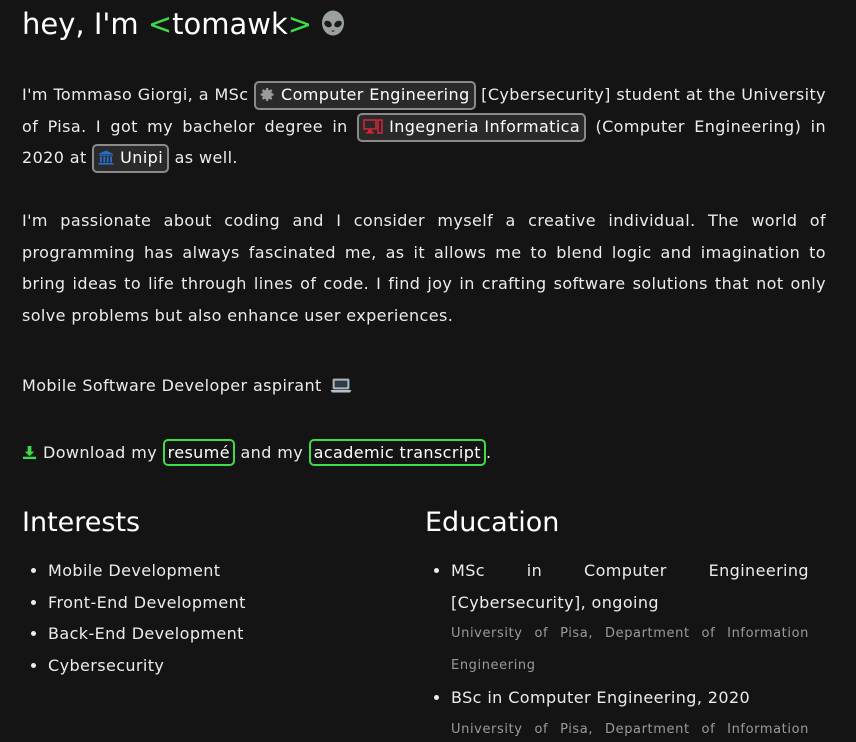 The width and height of the screenshot is (856, 742). I want to click on page-title: hey, I'm <tomawk>, so click(184, 26).